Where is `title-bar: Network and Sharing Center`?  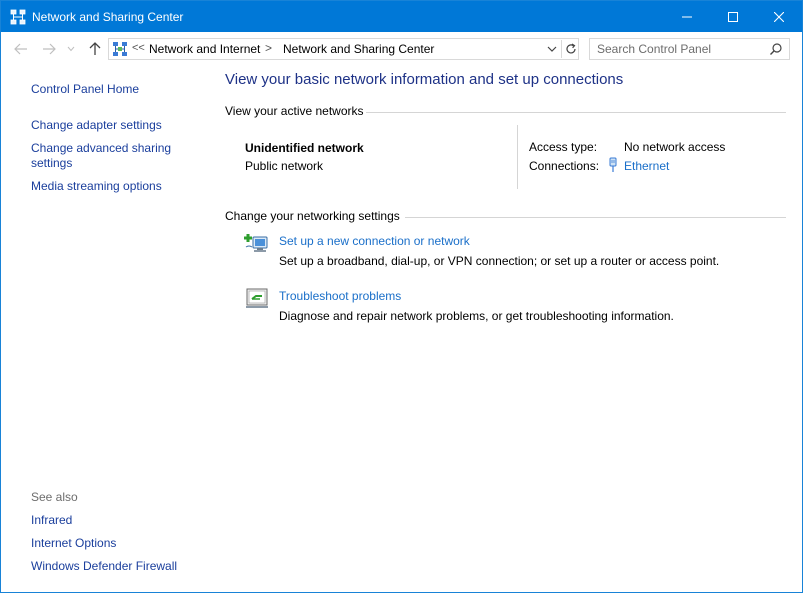
title-bar: Network and Sharing Center is located at coordinates (401, 16).